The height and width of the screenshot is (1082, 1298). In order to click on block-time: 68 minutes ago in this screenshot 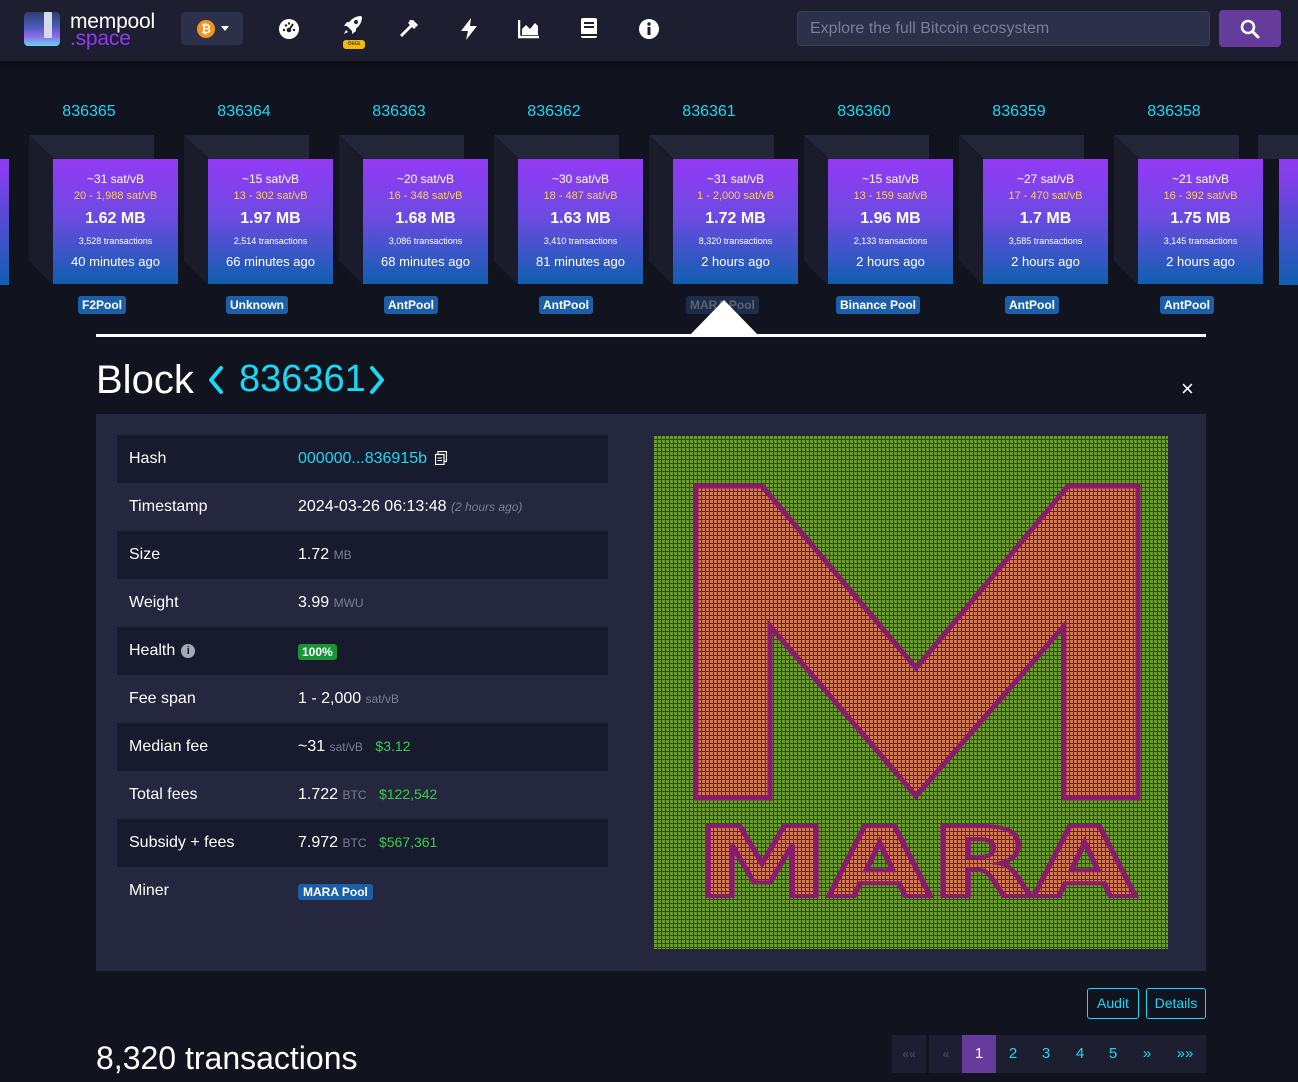, I will do `click(425, 261)`.